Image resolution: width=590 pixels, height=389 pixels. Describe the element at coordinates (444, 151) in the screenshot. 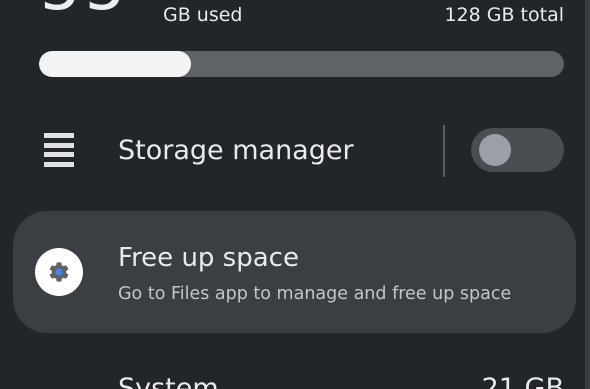

I see `divider` at that location.